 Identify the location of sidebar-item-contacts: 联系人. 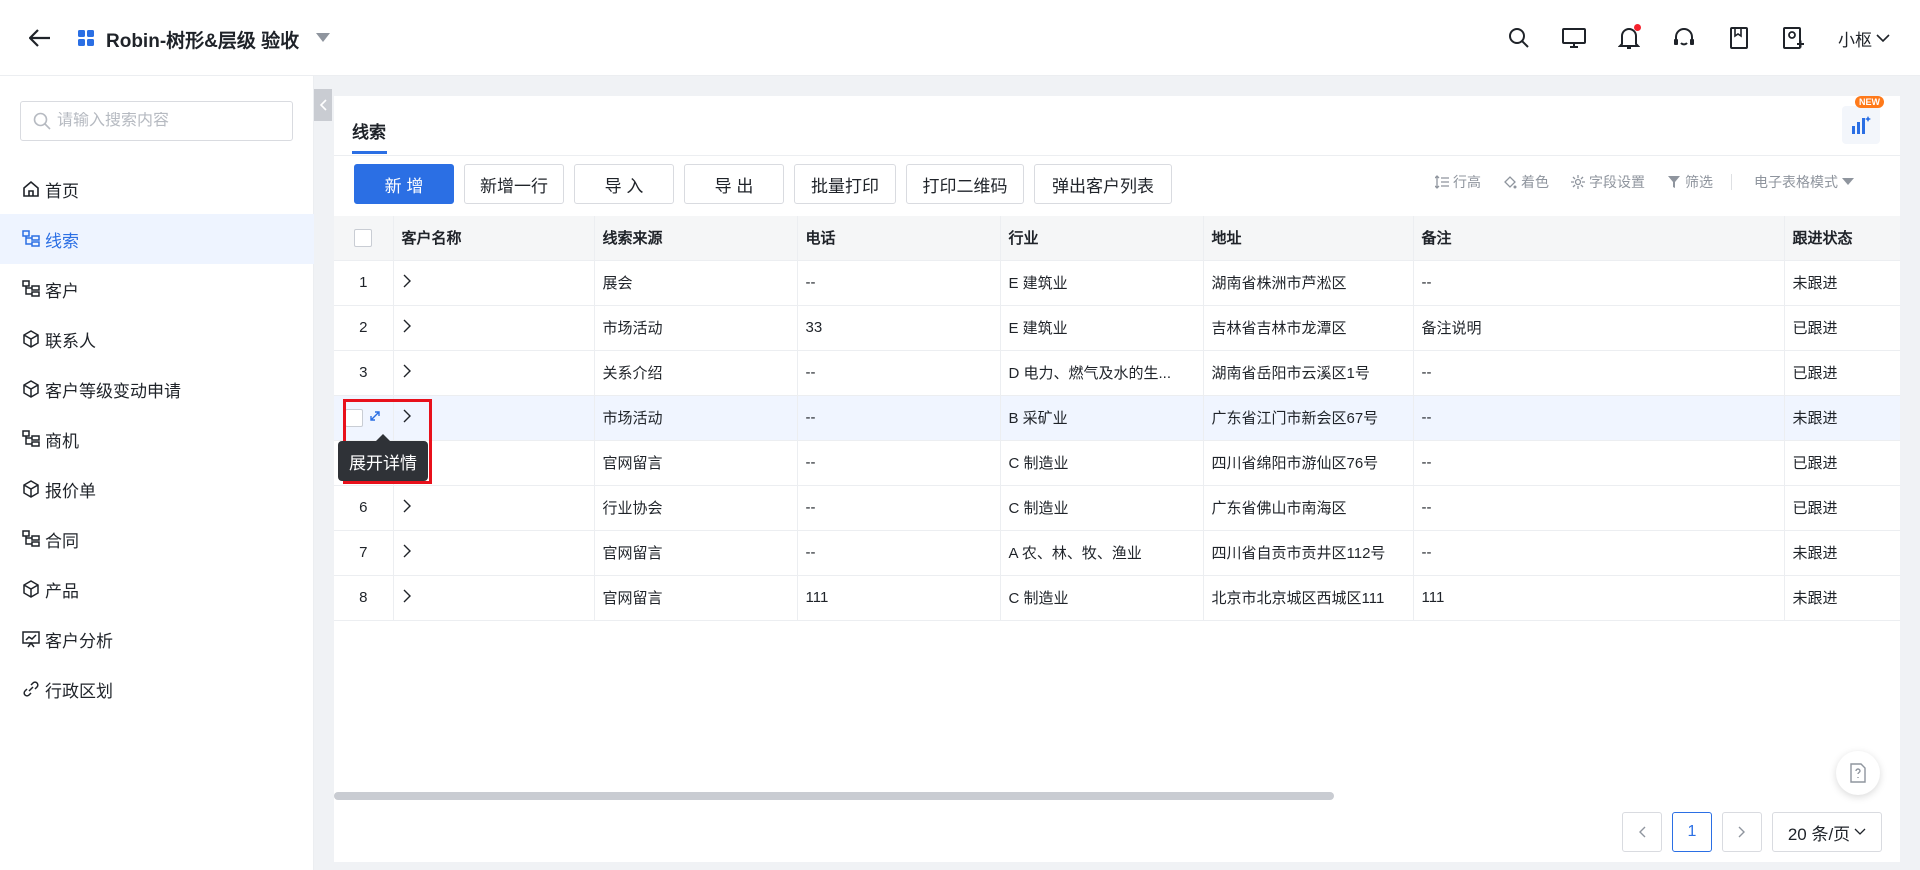
(157, 339).